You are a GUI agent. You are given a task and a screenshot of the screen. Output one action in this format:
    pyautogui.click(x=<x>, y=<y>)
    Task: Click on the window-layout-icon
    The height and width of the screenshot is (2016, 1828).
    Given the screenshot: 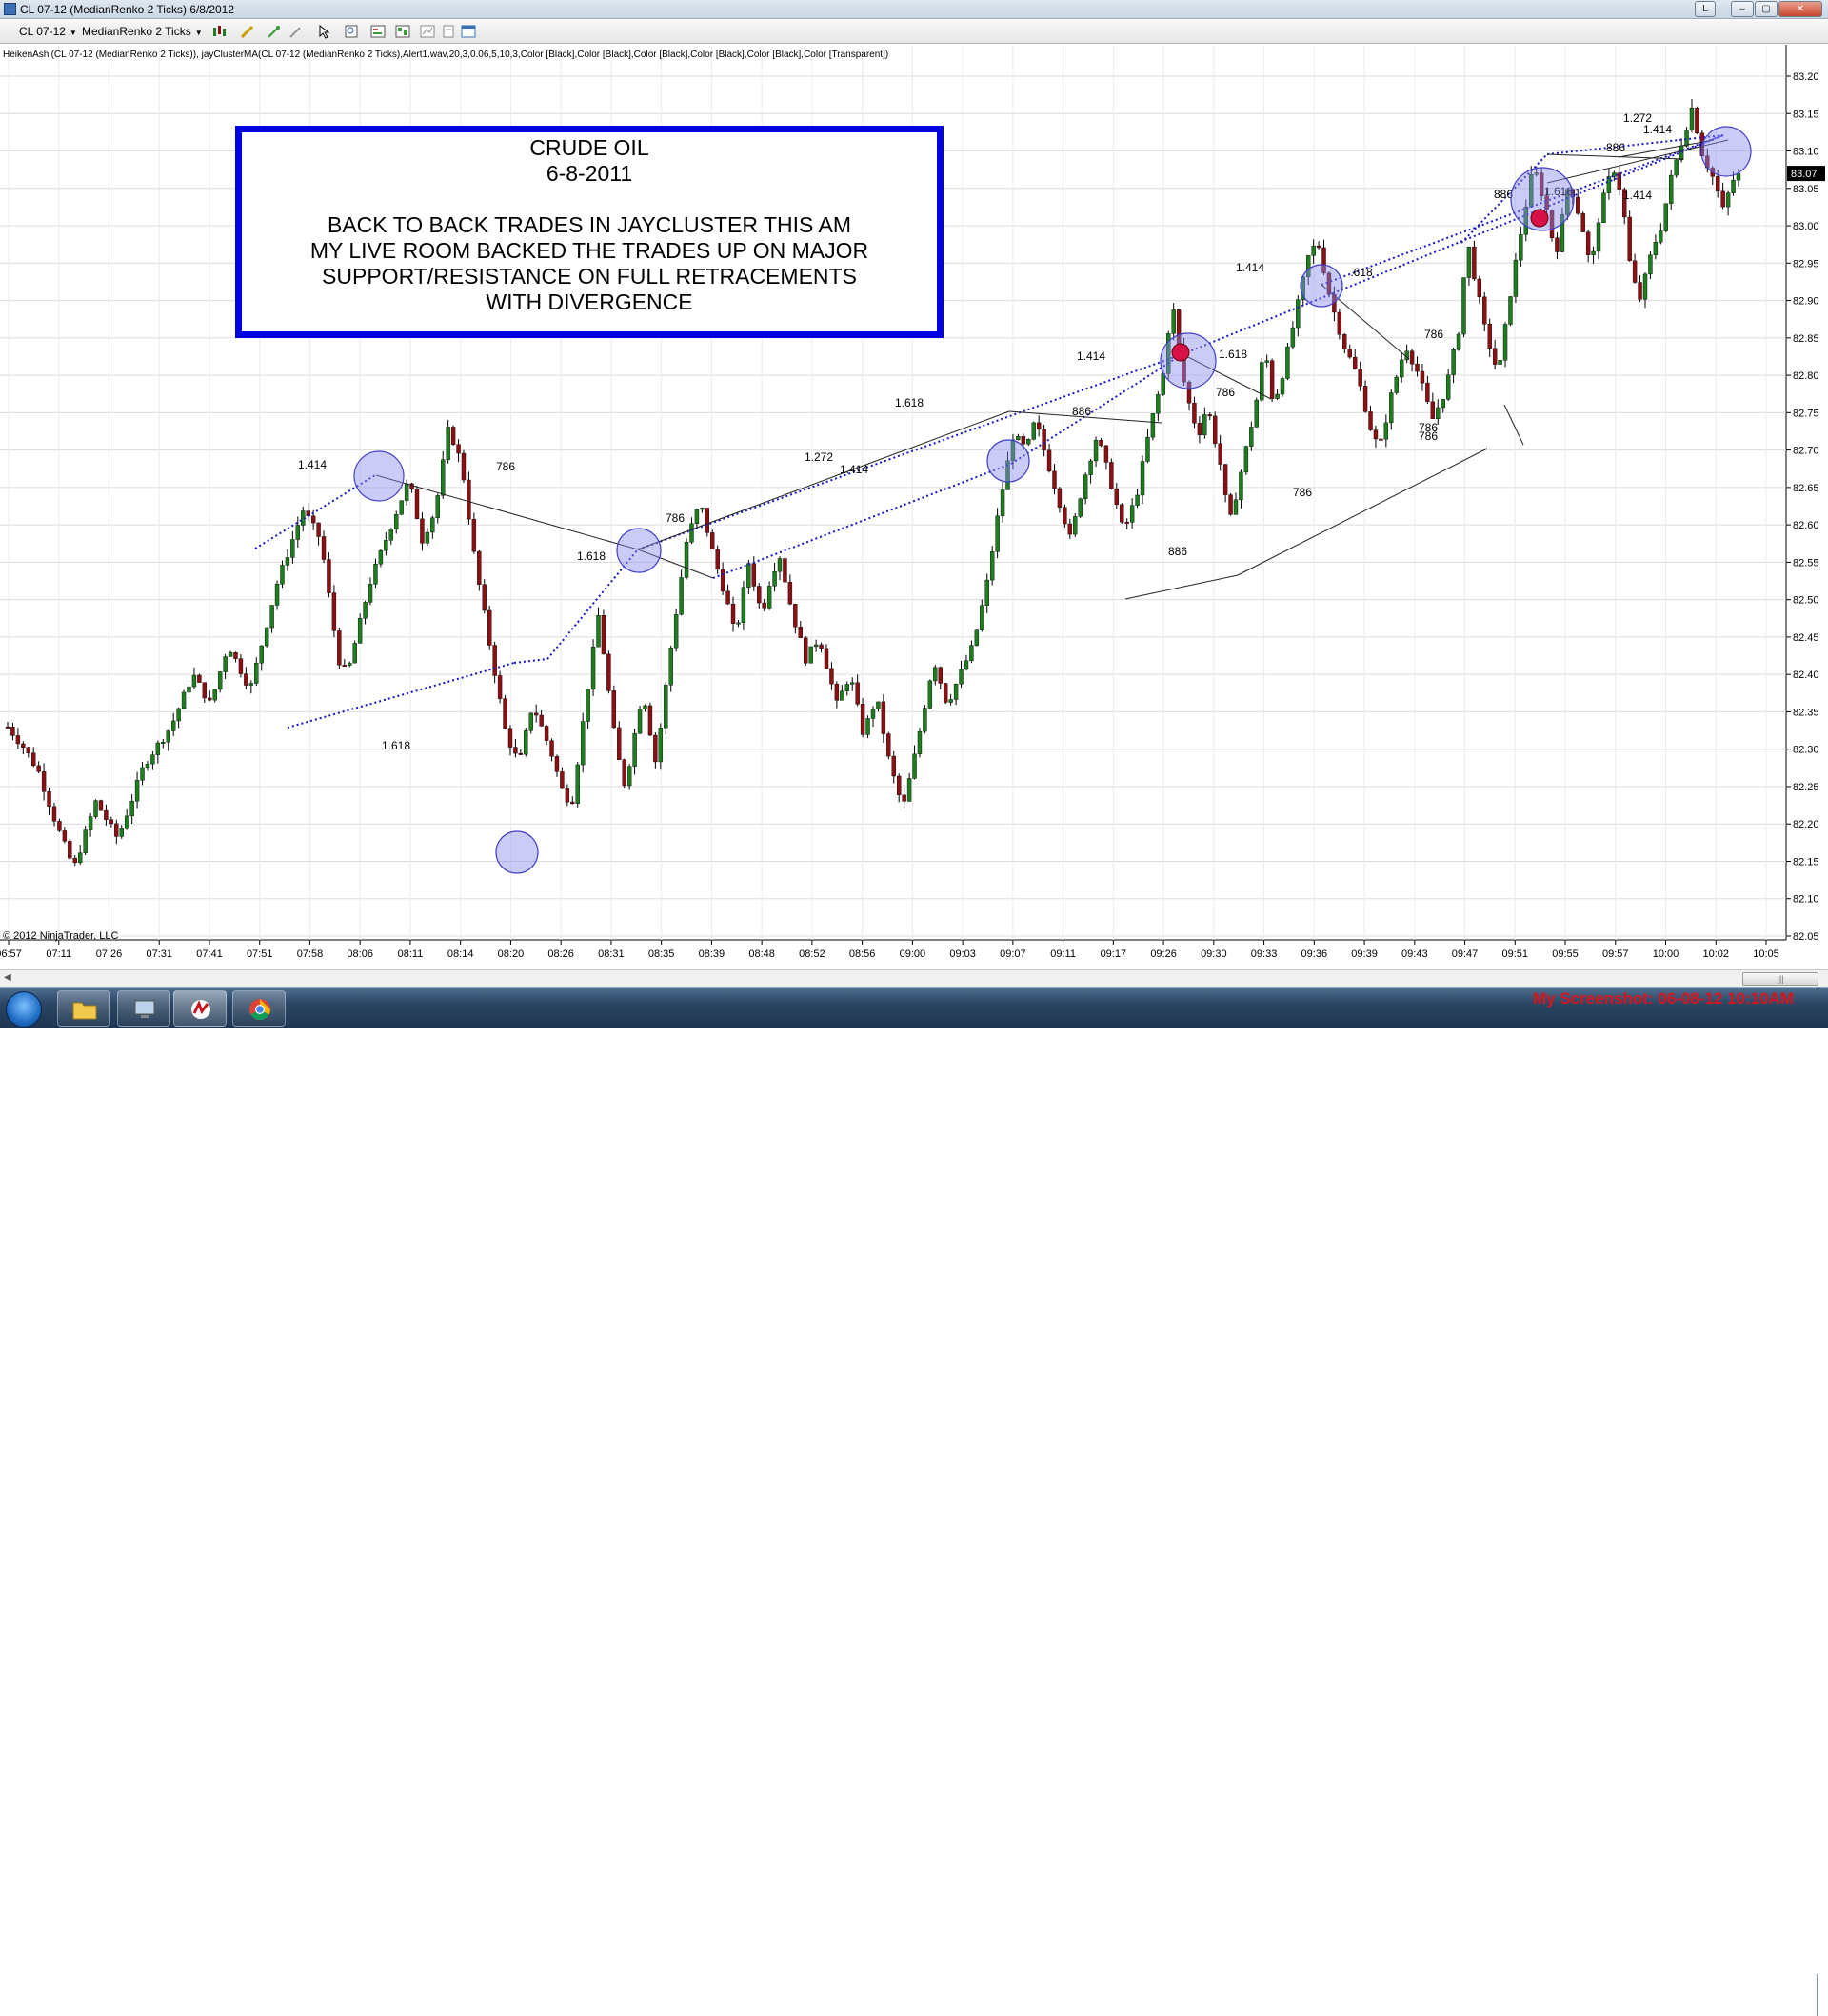 What is the action you would take?
    pyautogui.click(x=468, y=31)
    